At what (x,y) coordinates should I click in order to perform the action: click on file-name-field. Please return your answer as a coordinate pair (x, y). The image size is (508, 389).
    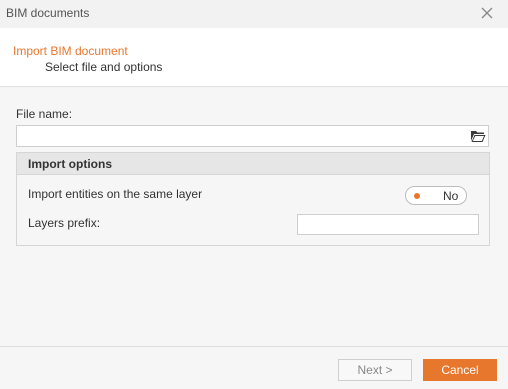
    Looking at the image, I should click on (252, 136).